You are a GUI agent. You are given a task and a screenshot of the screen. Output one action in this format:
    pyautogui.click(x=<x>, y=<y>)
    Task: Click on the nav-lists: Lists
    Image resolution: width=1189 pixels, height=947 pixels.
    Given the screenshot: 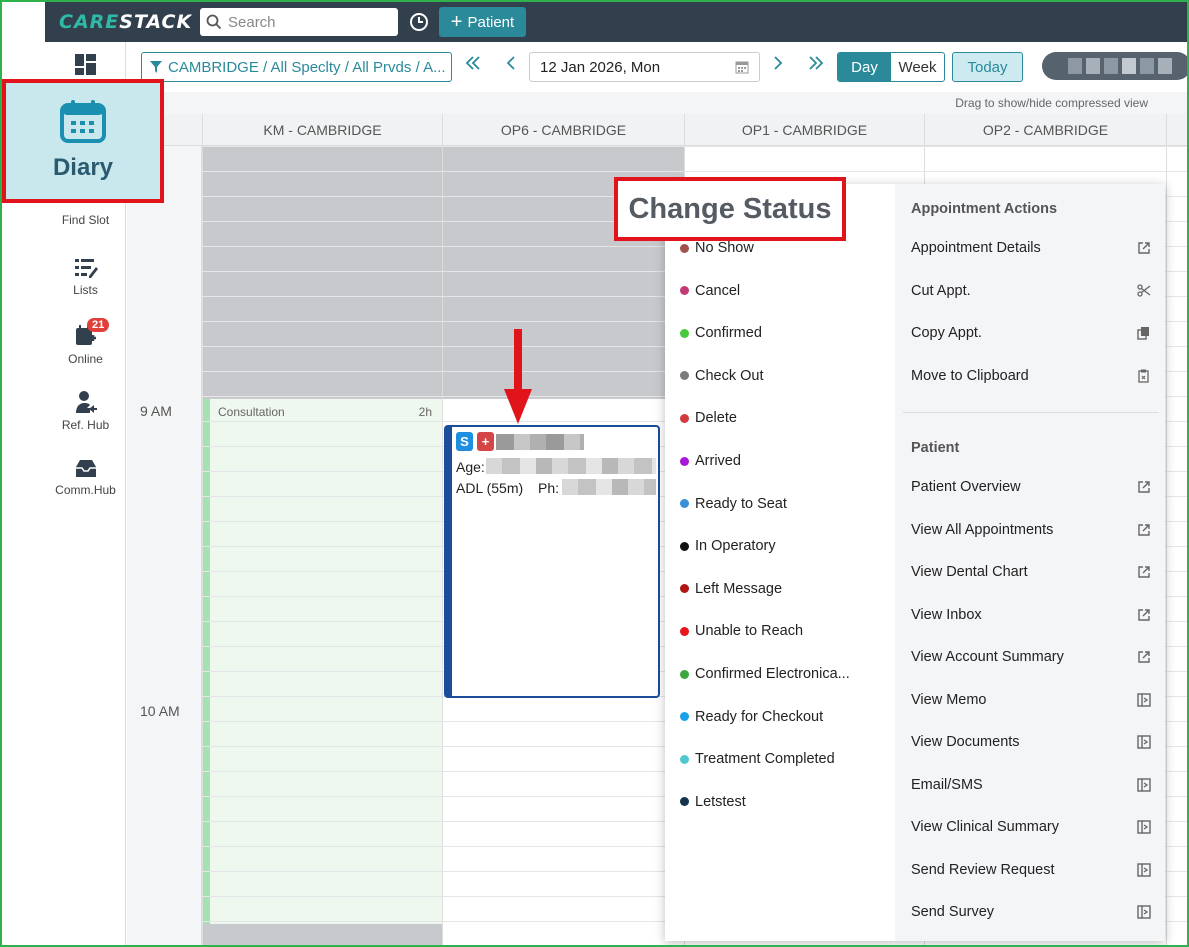 What is the action you would take?
    pyautogui.click(x=85, y=277)
    